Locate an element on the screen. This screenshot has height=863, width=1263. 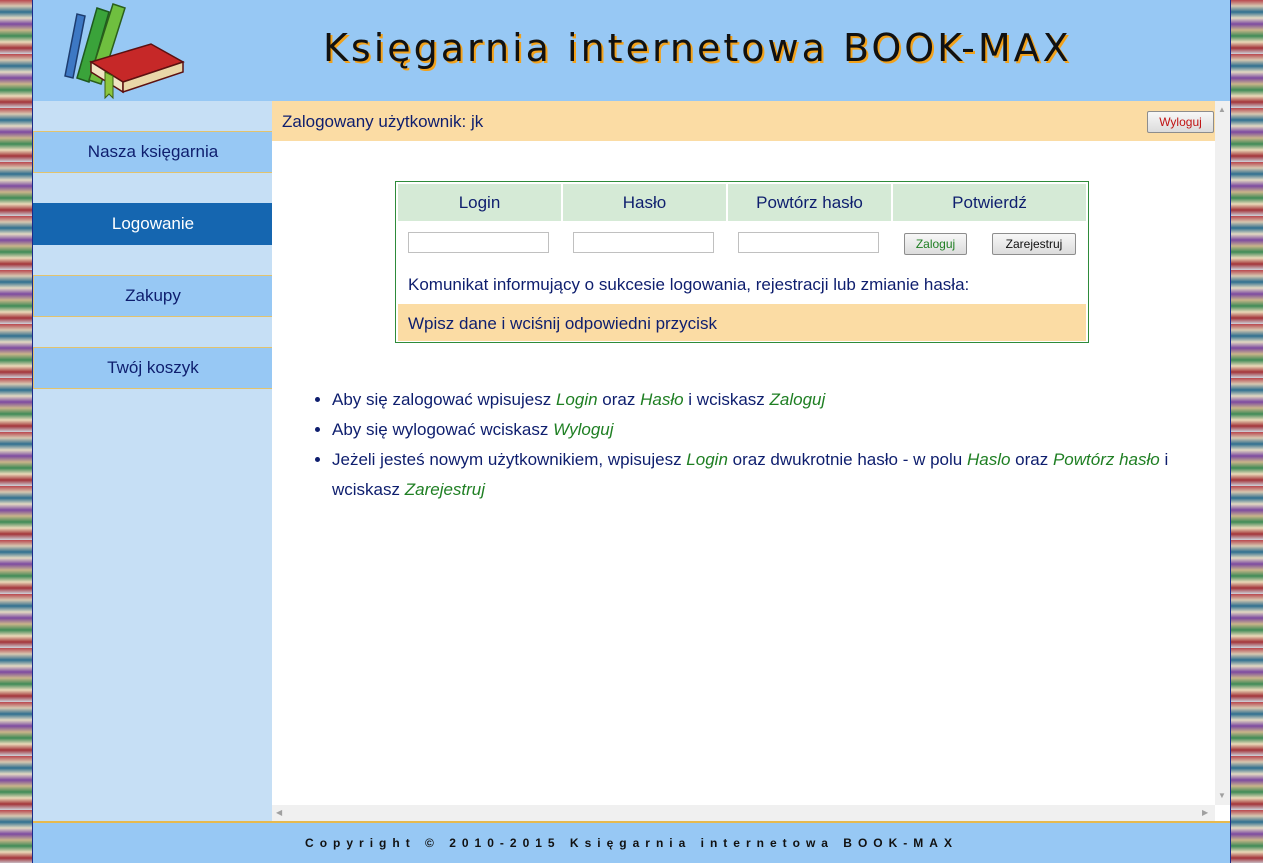
list-item: Aby się wylogować wciskasz Wyloguj is located at coordinates (772, 430).